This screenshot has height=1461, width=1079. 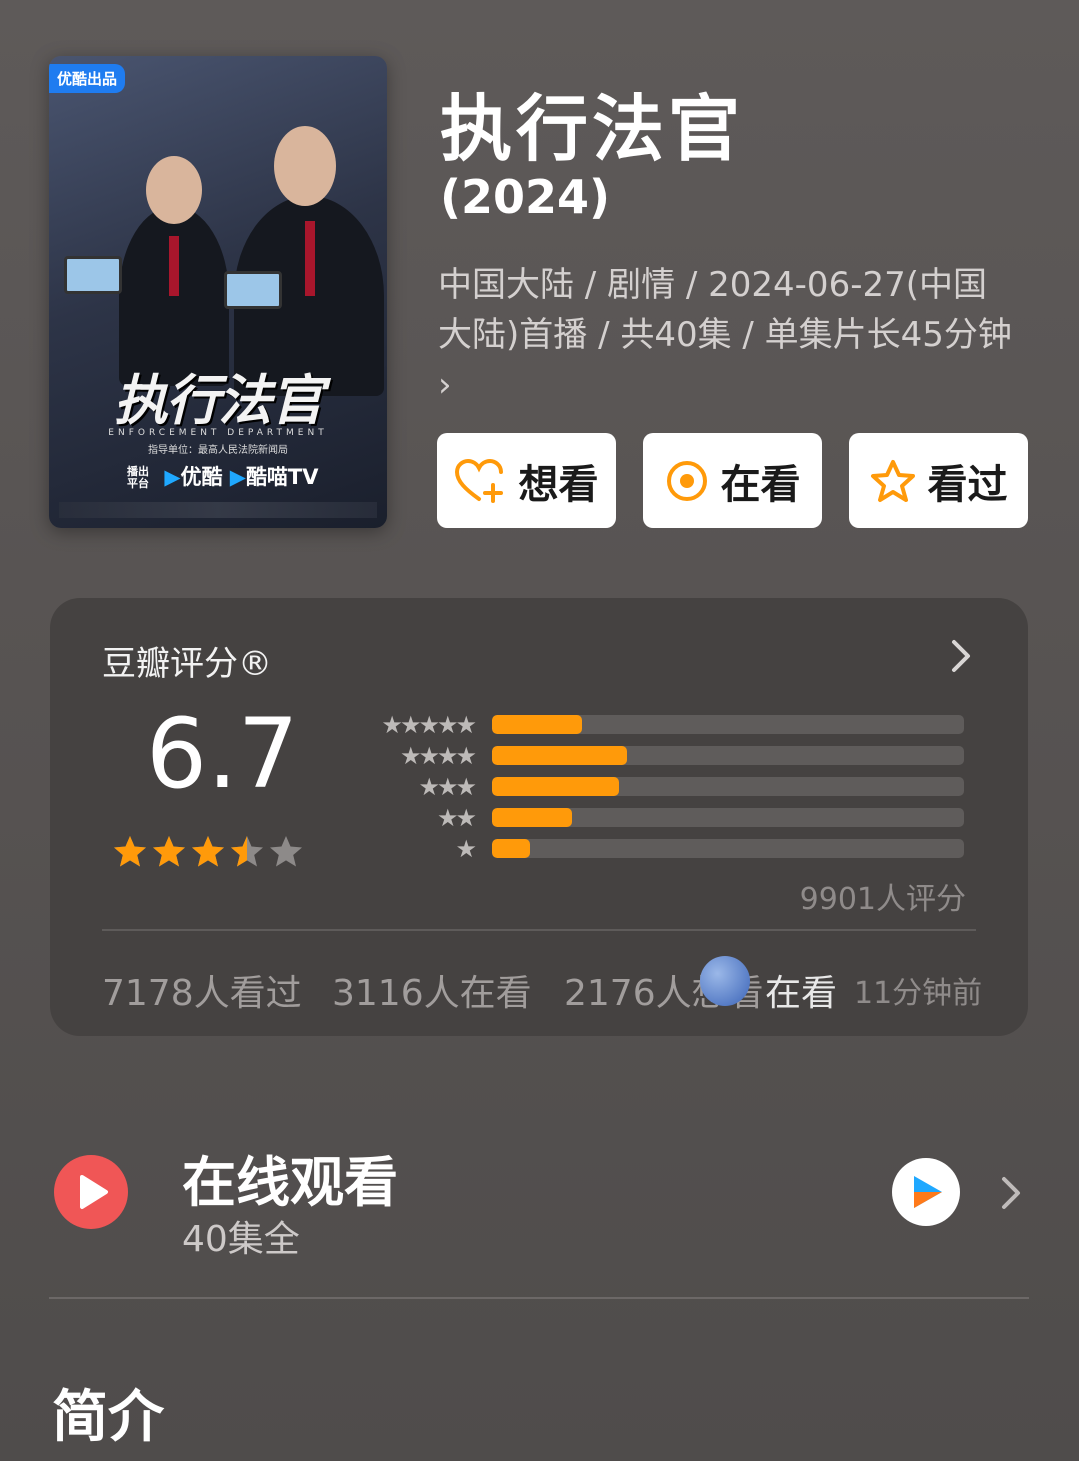 What do you see at coordinates (93, 275) in the screenshot?
I see `poster-id-card-left` at bounding box center [93, 275].